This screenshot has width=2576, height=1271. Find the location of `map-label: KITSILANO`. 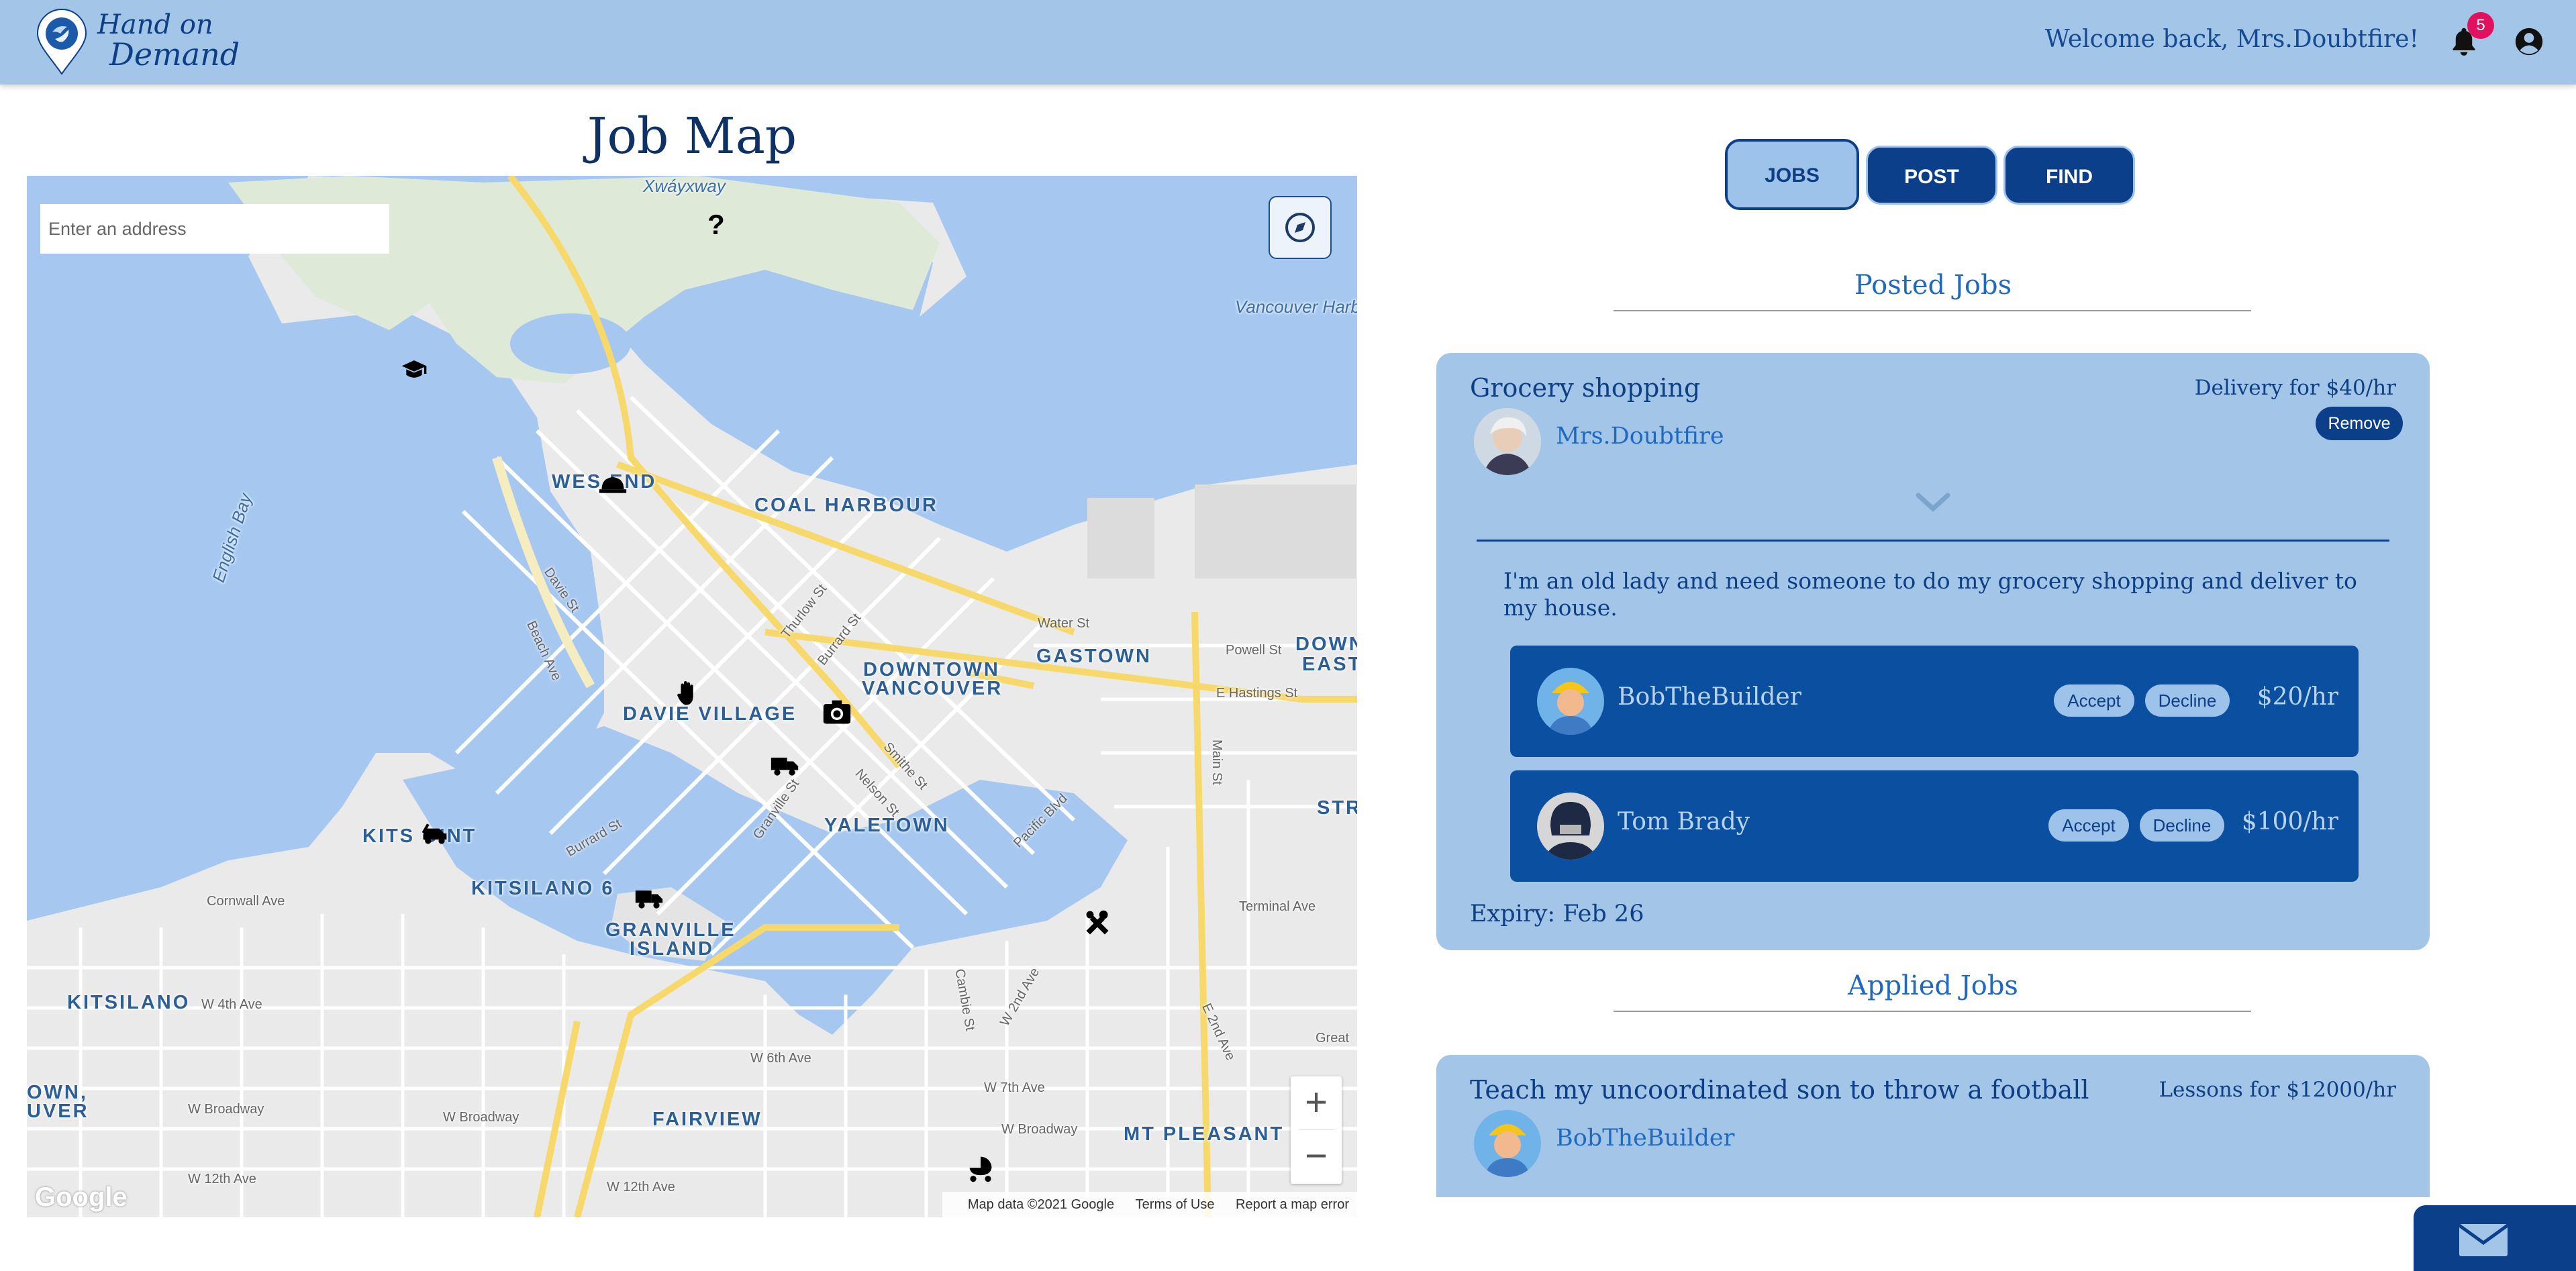

map-label: KITSILANO is located at coordinates (129, 1002).